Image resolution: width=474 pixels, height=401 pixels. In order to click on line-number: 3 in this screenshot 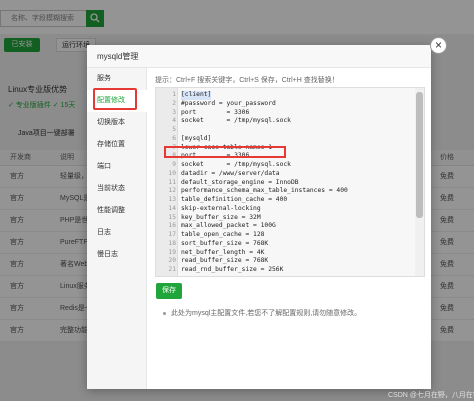, I will do `click(174, 112)`.